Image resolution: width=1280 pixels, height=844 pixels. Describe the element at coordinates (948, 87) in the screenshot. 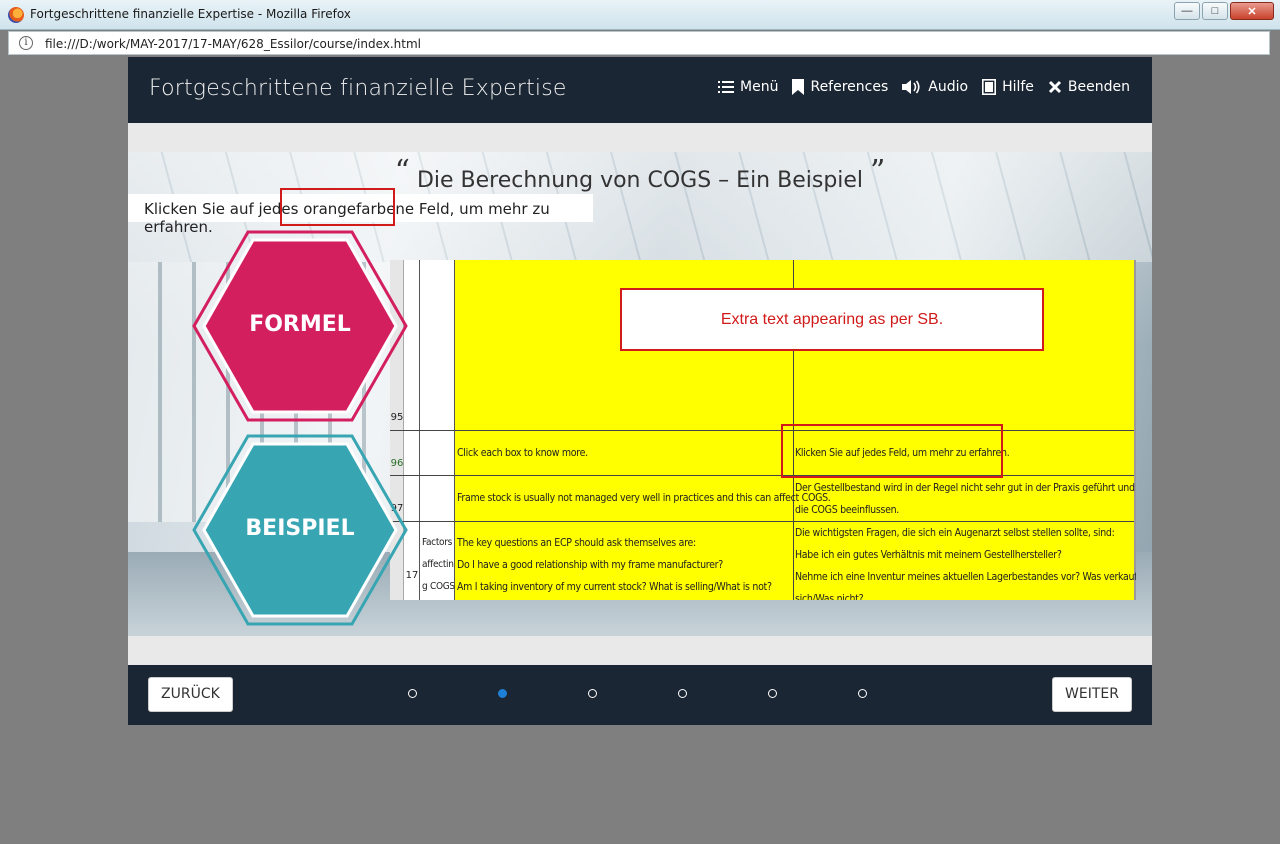

I see `audio-label: Audio` at that location.